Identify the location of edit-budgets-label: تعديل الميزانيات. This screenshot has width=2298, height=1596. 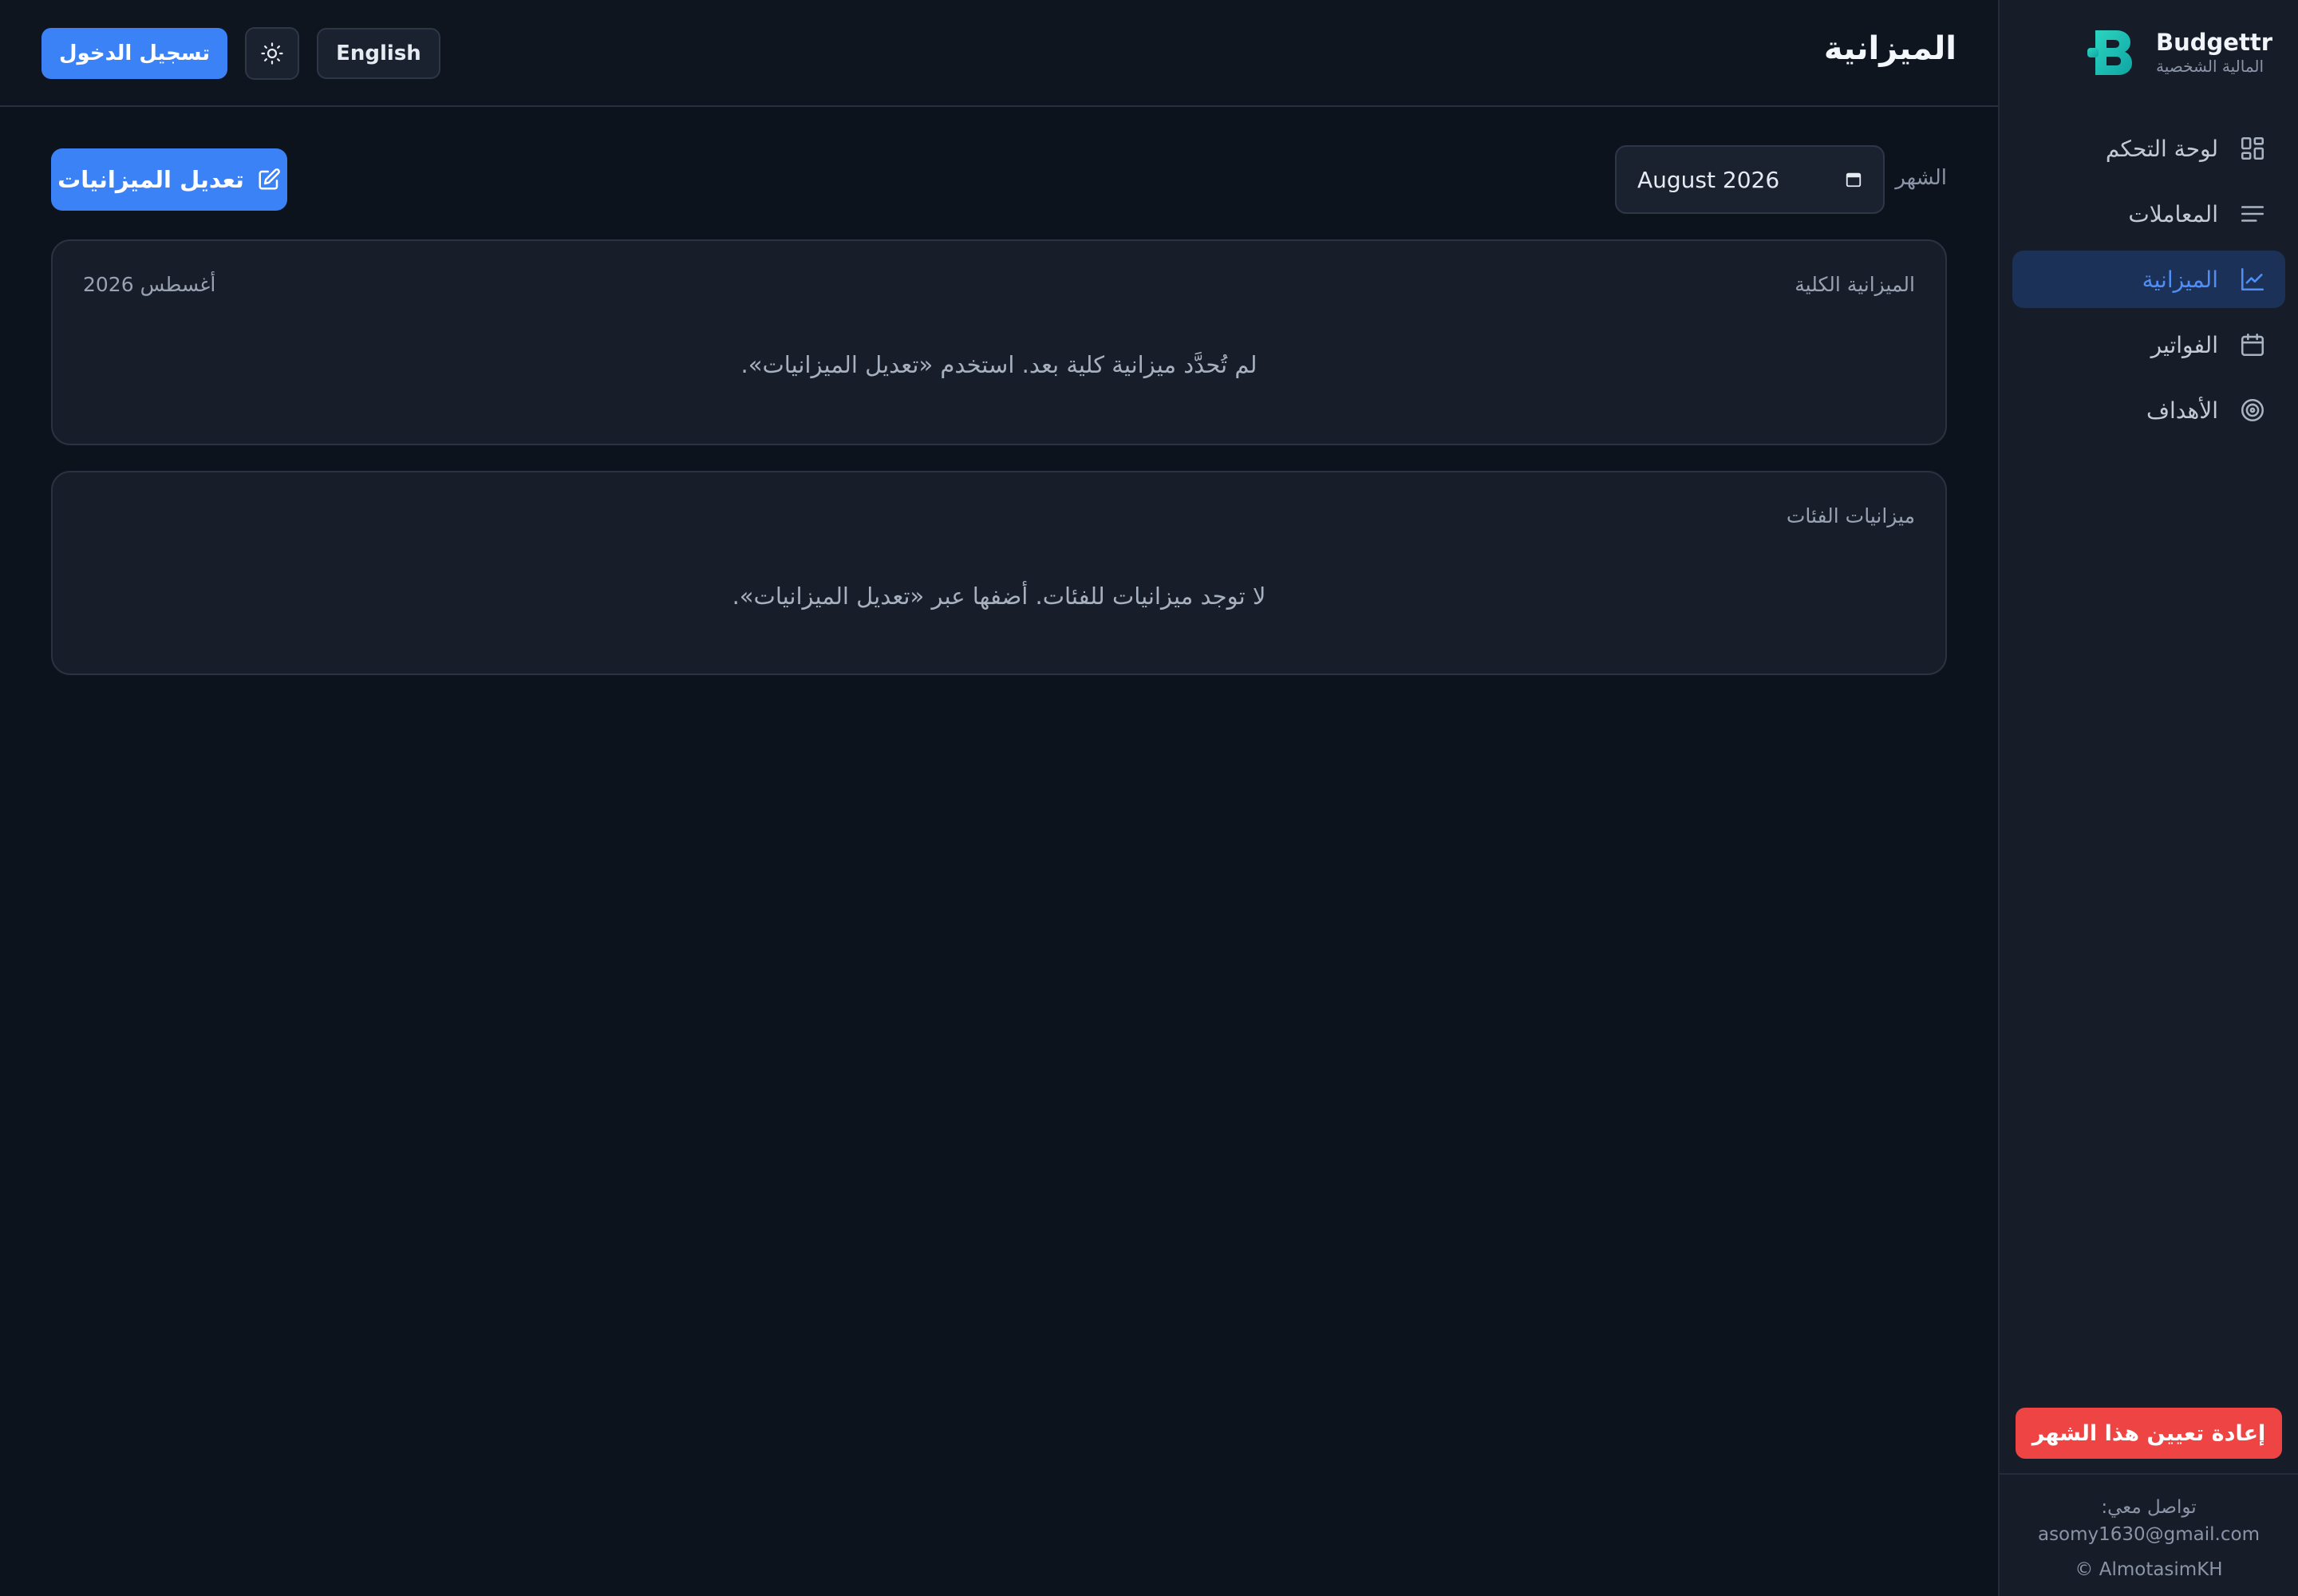
(151, 179).